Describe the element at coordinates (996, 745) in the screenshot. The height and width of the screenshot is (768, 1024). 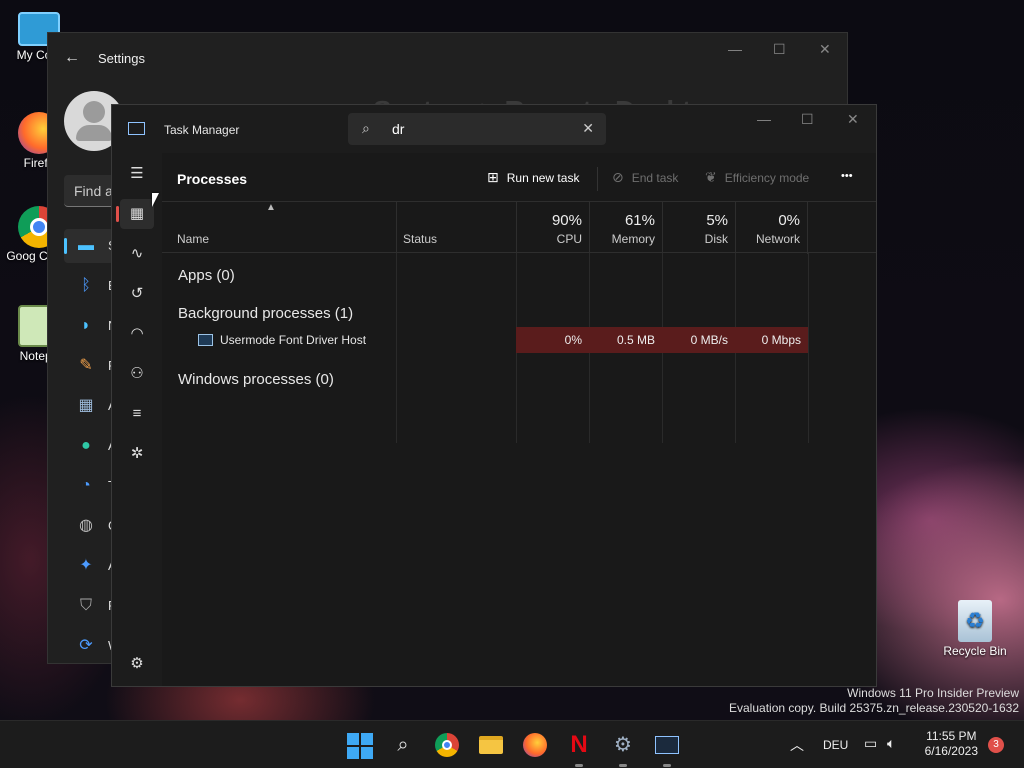
I see `notification-badge: 3` at that location.